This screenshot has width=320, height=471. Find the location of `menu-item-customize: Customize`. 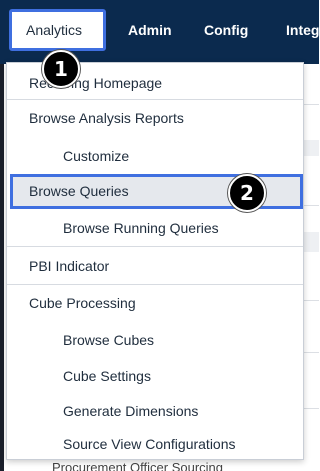

menu-item-customize: Customize is located at coordinates (155, 158).